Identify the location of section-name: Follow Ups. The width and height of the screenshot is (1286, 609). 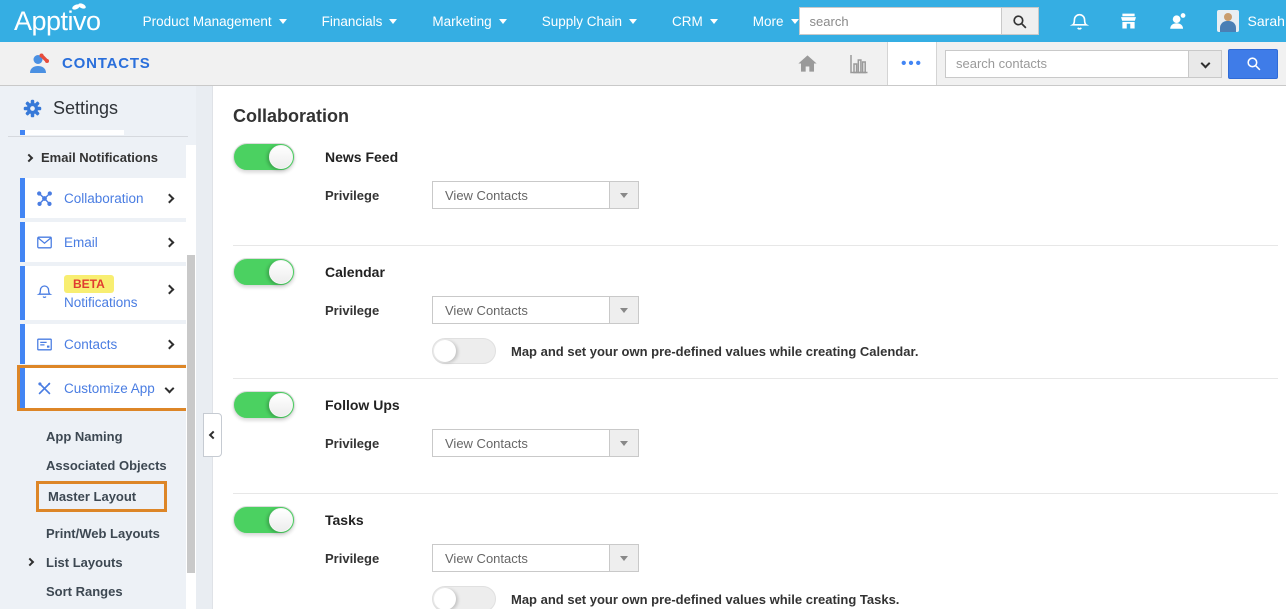
(362, 405).